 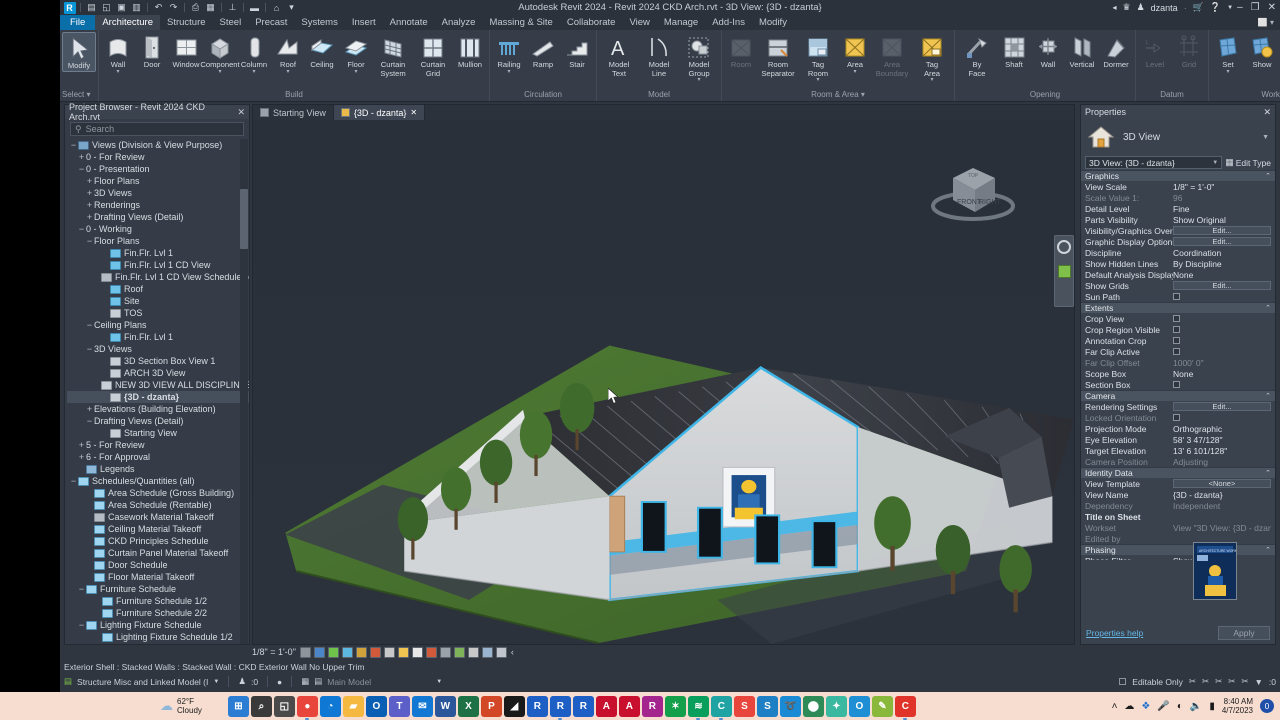 What do you see at coordinates (158, 625) in the screenshot?
I see `tree-item: − Lighting Fixture Schedule` at bounding box center [158, 625].